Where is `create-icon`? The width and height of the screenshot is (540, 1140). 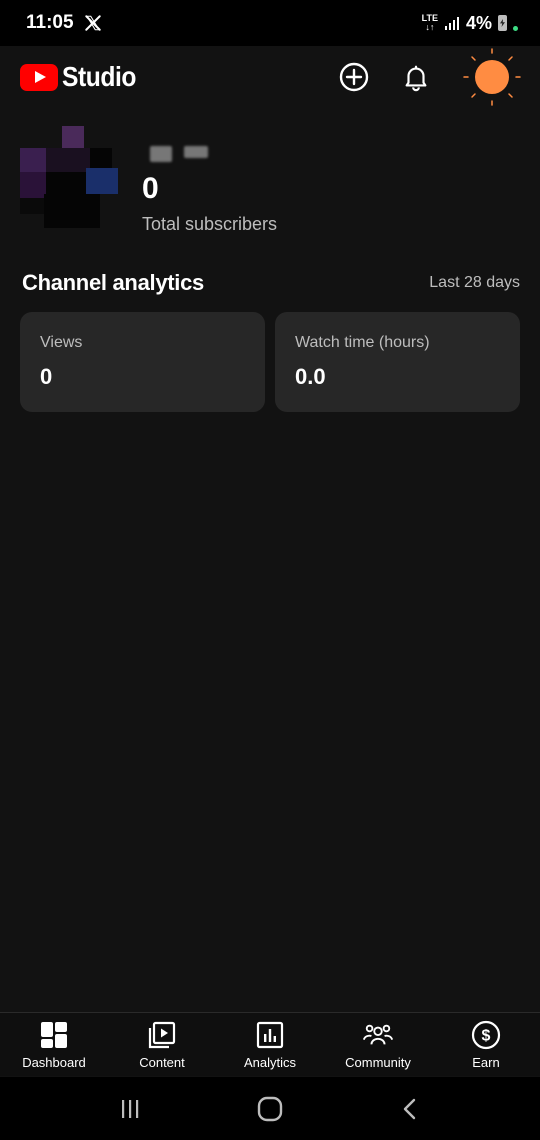 create-icon is located at coordinates (354, 77).